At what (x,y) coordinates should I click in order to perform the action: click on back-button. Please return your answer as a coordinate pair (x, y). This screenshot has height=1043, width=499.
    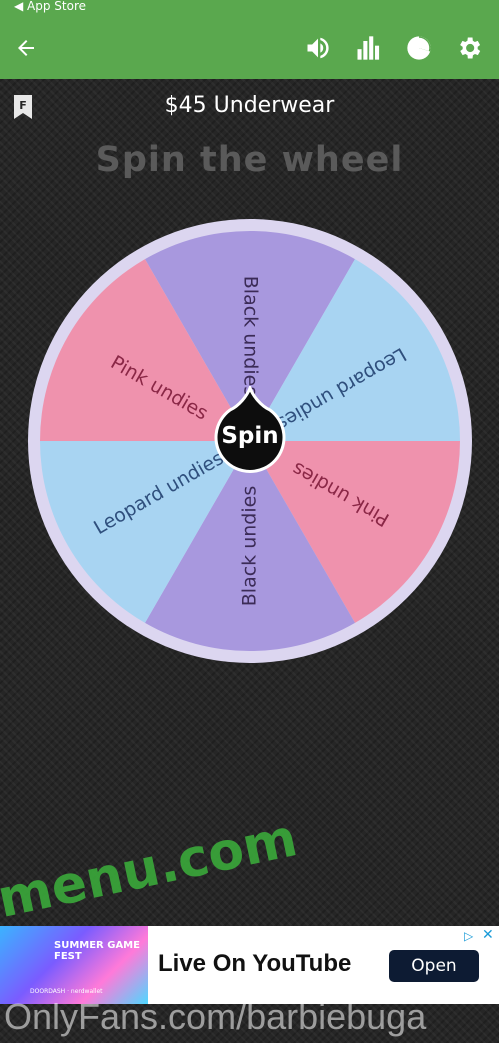
    Looking at the image, I should click on (26, 48).